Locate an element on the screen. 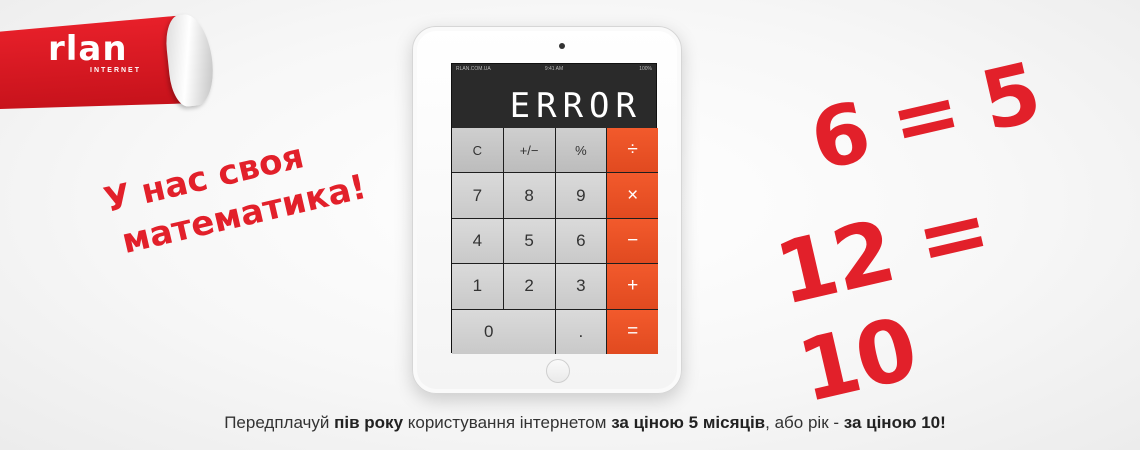 The image size is (1140, 450). slogan: У нас своя математика! is located at coordinates (256, 189).